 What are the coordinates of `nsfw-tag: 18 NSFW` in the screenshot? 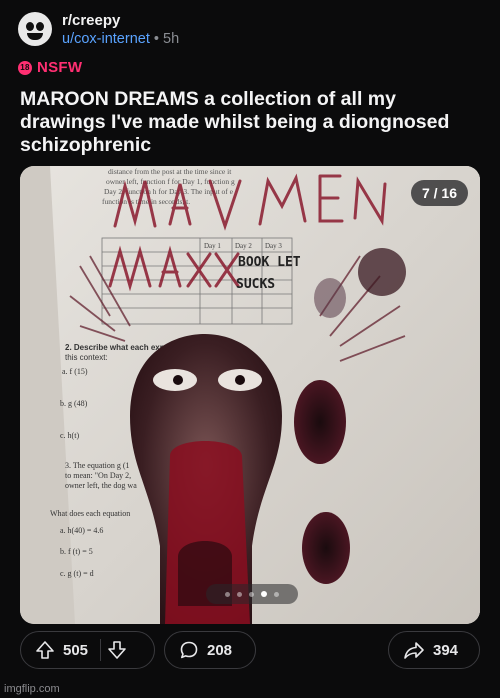 It's located at (50, 67).